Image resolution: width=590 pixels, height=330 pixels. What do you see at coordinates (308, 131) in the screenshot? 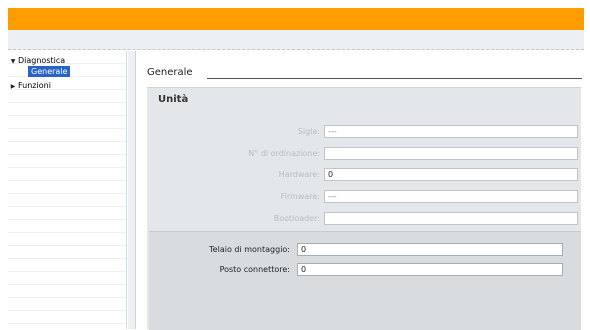
I see `sigla-label: Sigla:` at bounding box center [308, 131].